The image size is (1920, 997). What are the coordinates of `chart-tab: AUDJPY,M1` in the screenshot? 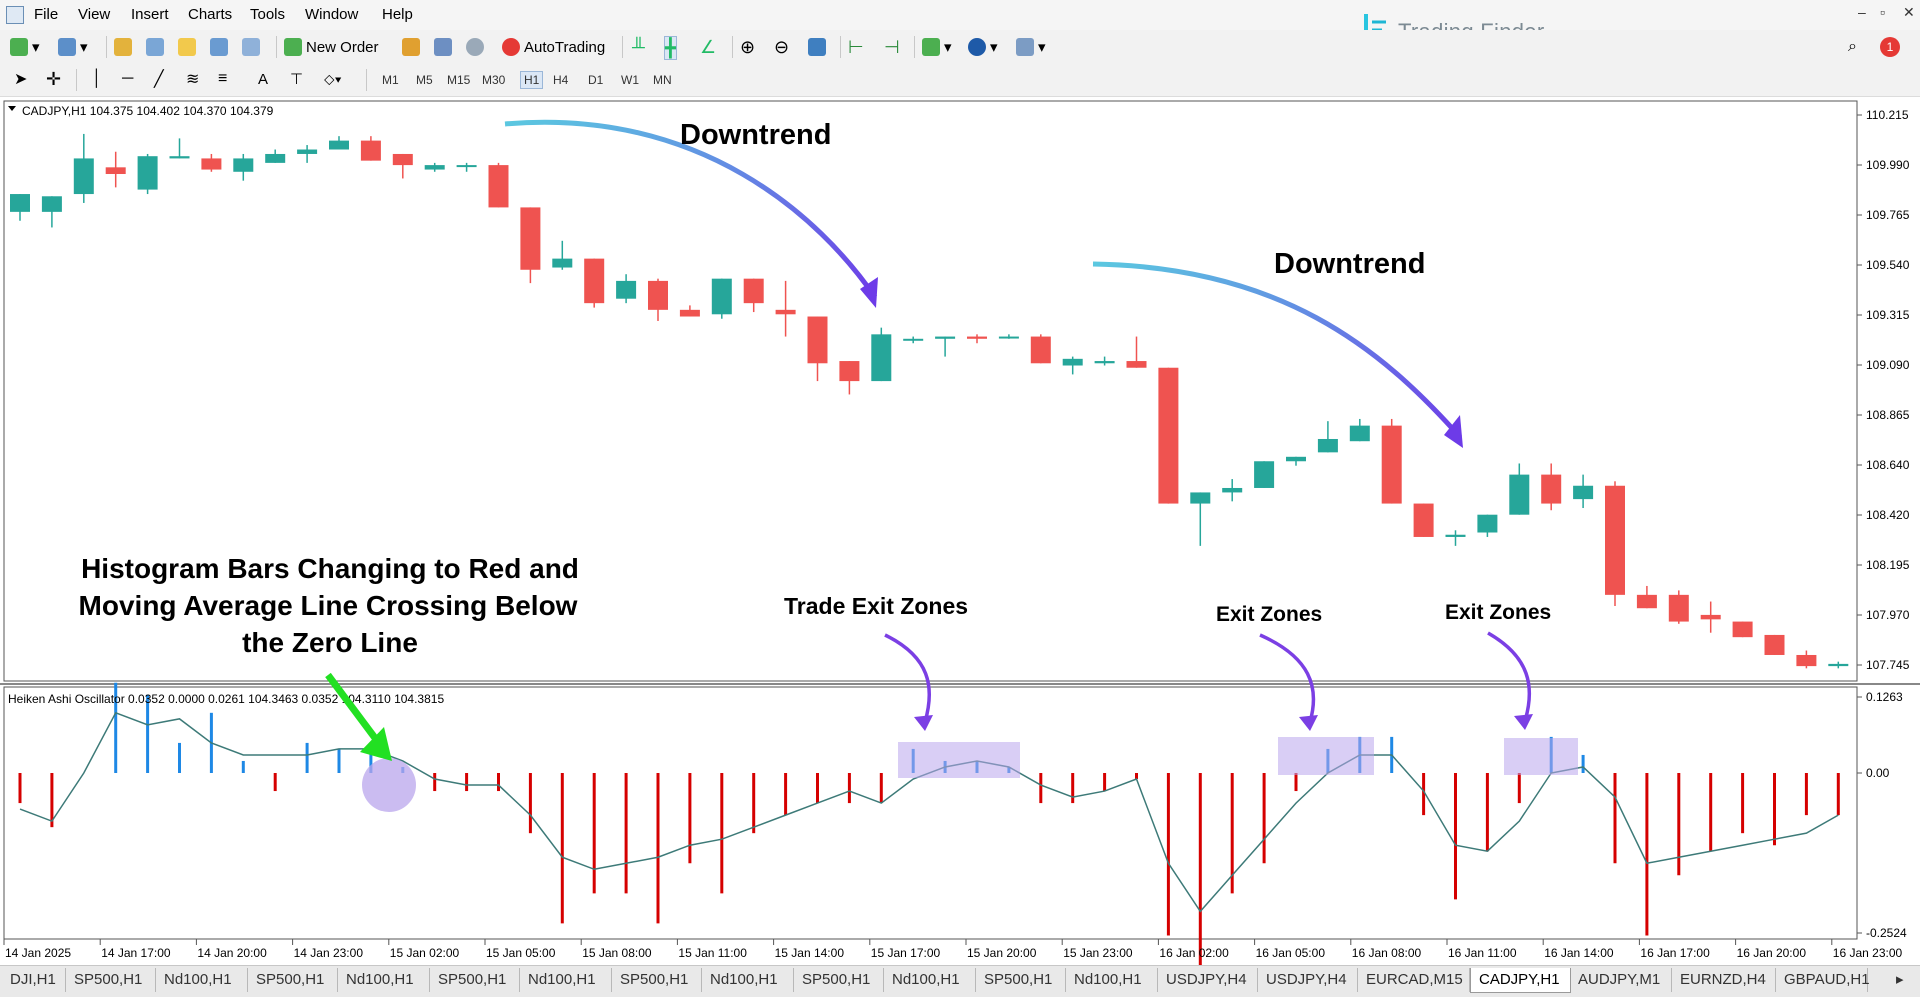 It's located at (1621, 980).